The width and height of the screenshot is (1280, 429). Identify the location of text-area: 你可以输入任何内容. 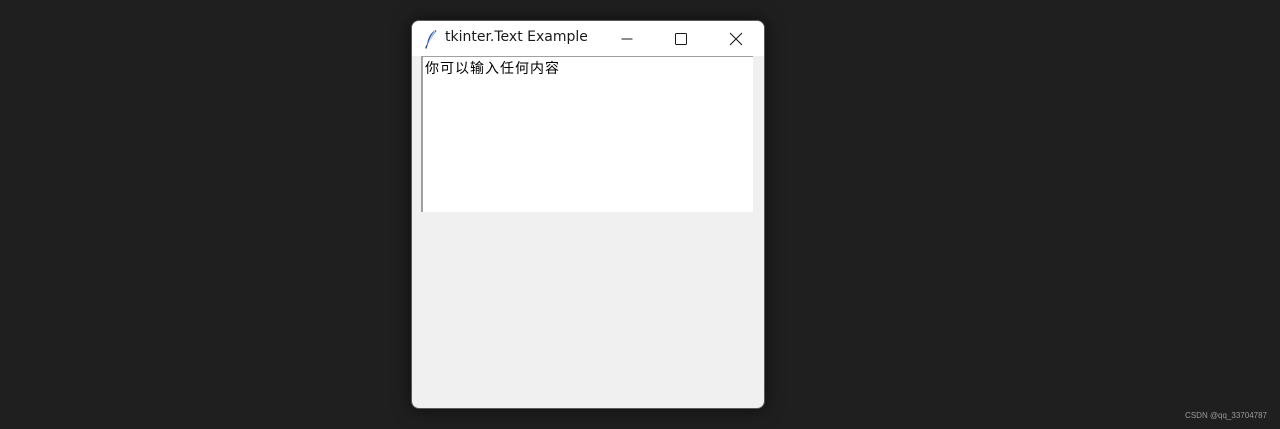
(587, 134).